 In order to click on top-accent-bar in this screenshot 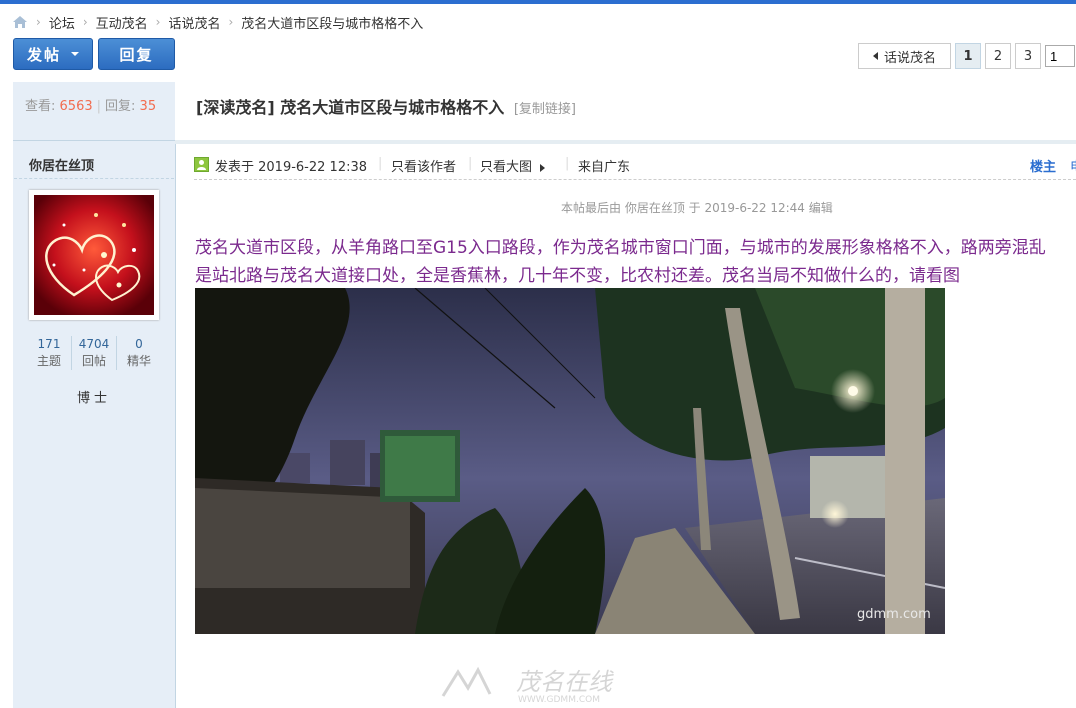, I will do `click(538, 2)`.